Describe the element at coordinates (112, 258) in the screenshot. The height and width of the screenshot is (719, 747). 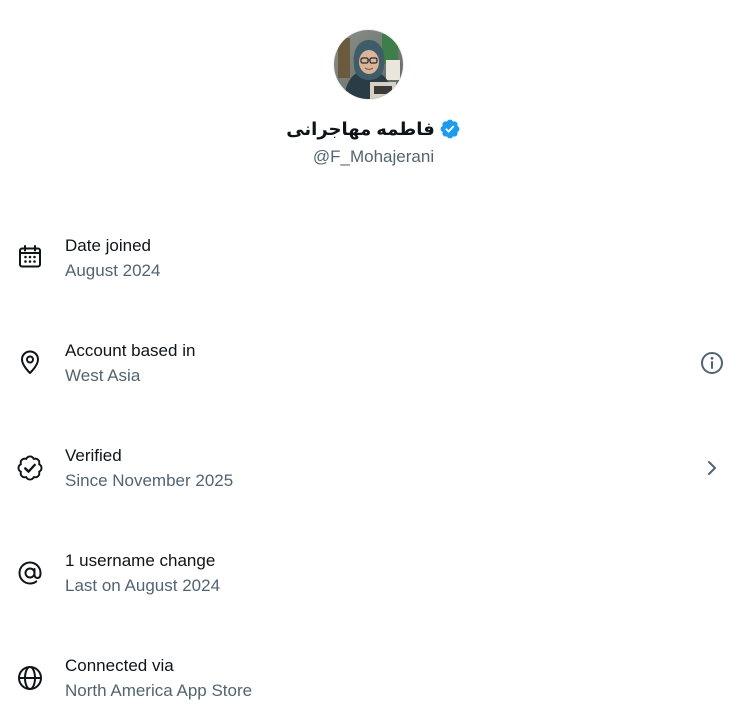
I see `row-text: Date joined August 2024` at that location.